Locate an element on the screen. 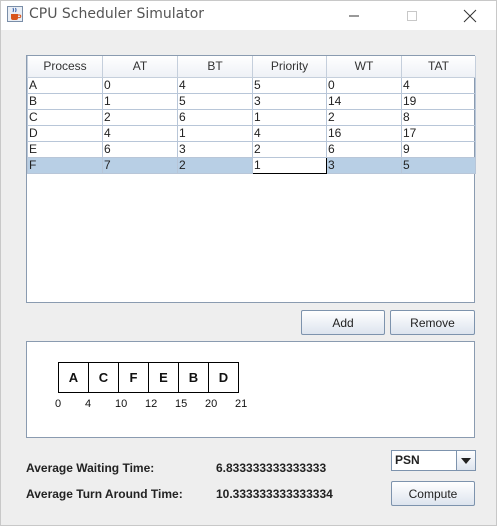 The image size is (497, 526). cell-tat: 5 is located at coordinates (438, 165).